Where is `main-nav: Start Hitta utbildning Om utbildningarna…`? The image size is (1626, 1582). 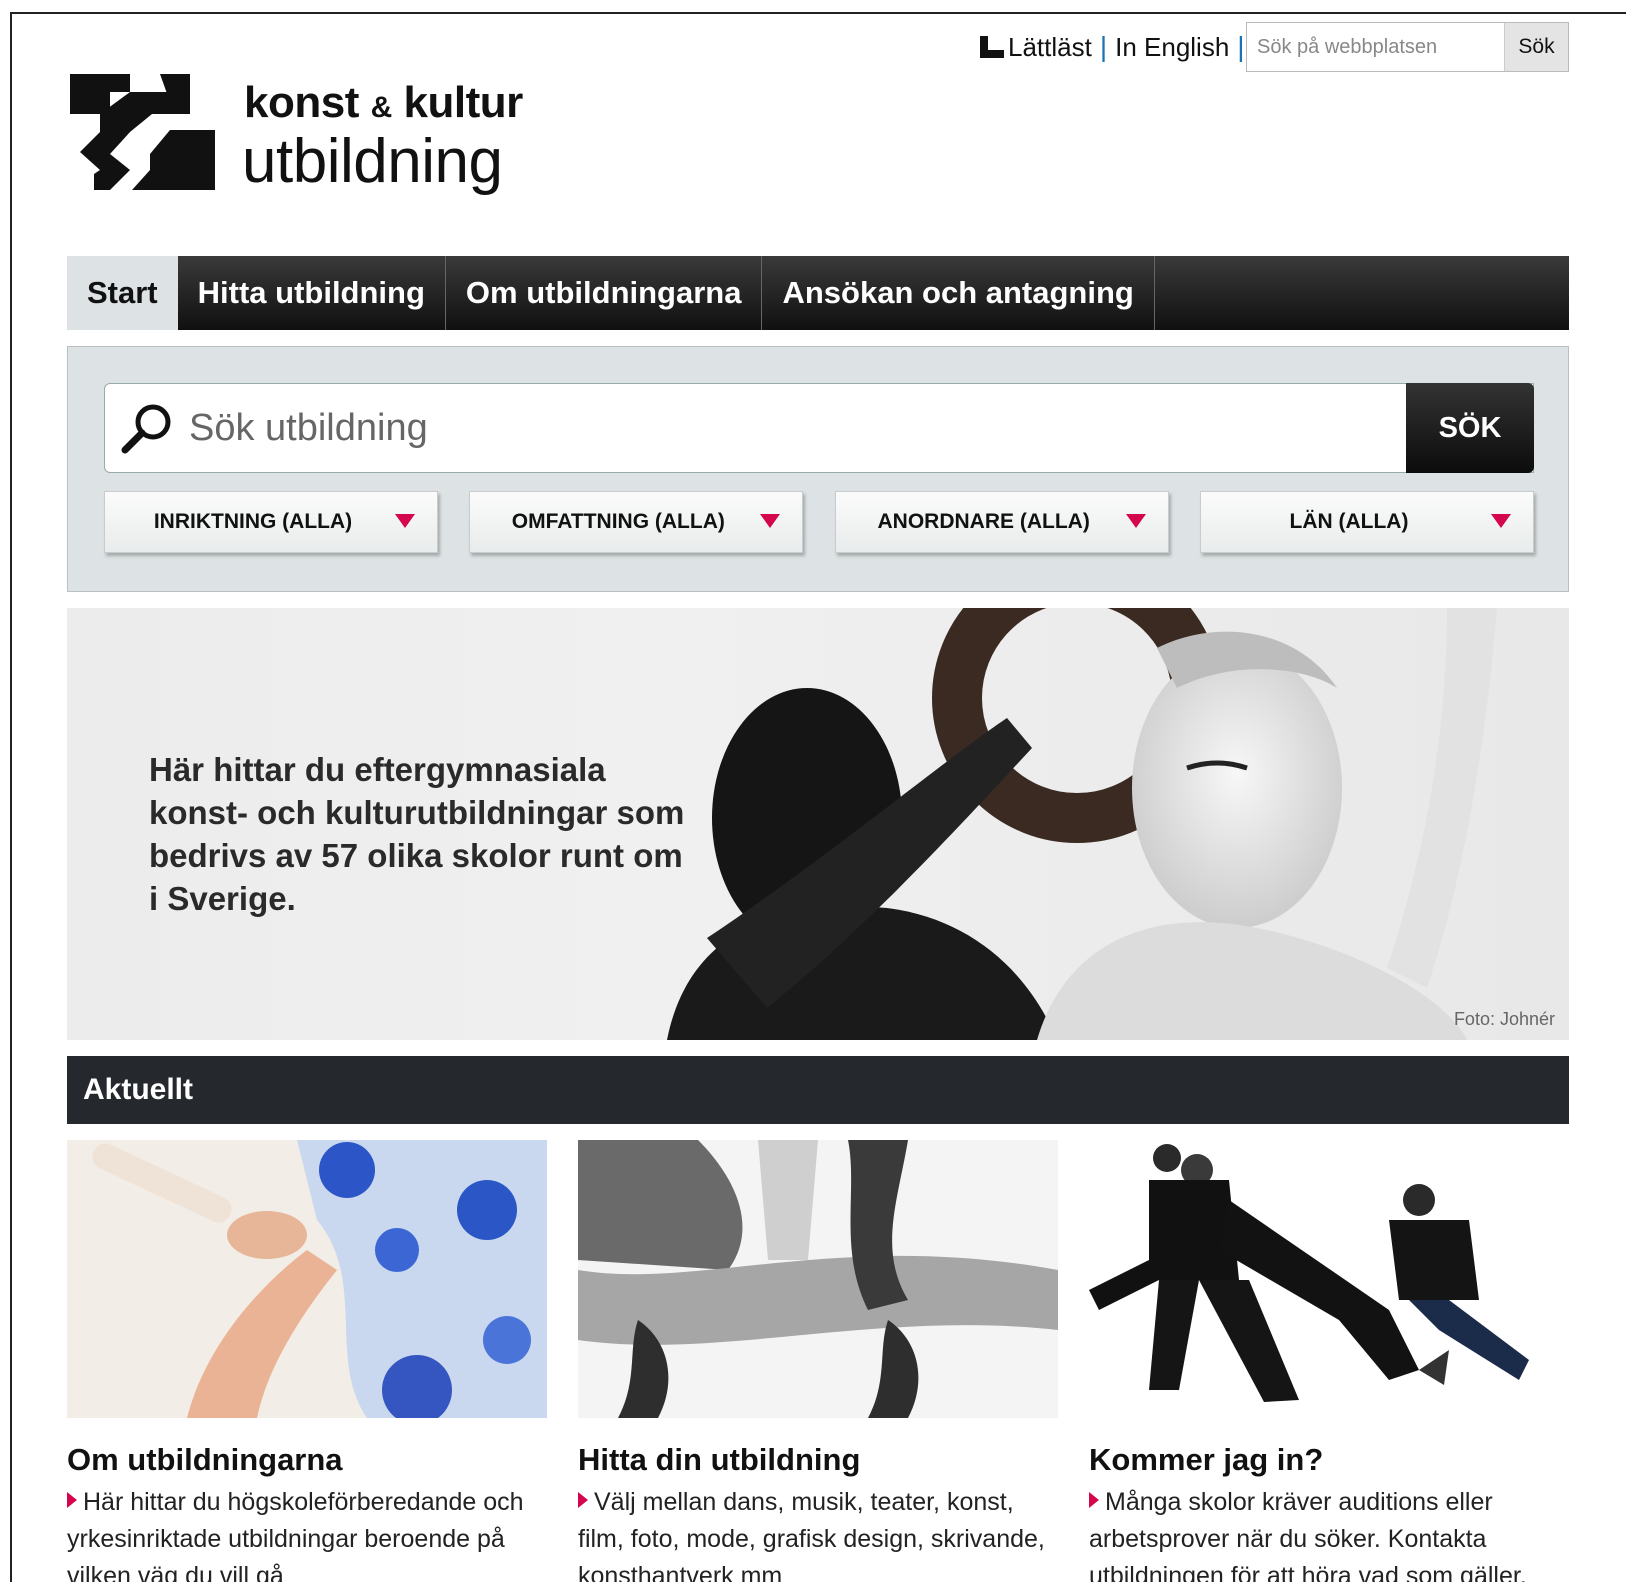
main-nav: Start Hitta utbildning Om utbildningarna… is located at coordinates (818, 293).